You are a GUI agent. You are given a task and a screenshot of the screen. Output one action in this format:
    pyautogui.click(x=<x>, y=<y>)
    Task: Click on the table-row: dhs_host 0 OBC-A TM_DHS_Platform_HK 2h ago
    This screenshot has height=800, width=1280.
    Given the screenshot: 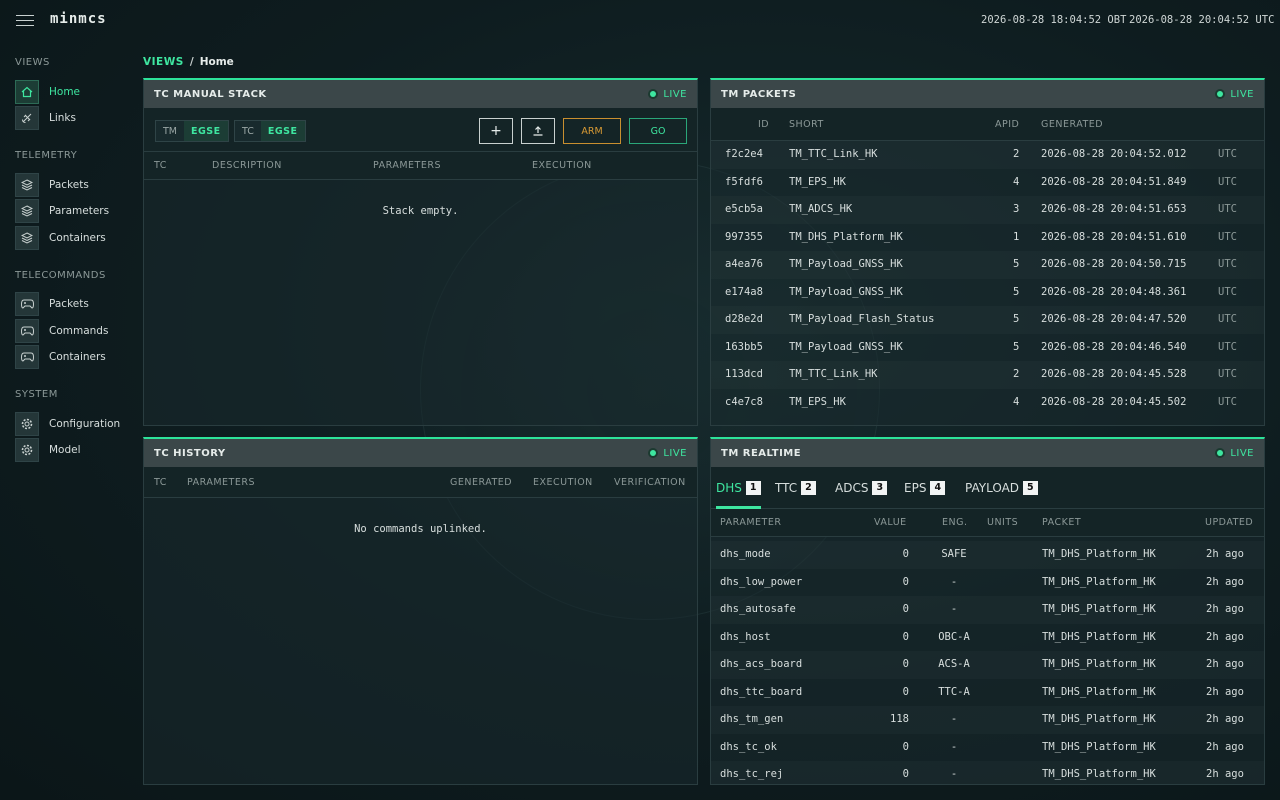 What is the action you would take?
    pyautogui.click(x=987, y=638)
    